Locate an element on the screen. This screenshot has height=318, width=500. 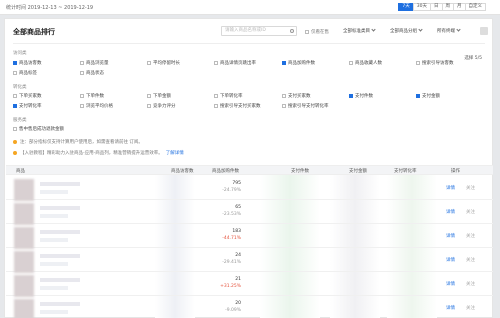
cart-change: +31.25% is located at coordinates (230, 286).